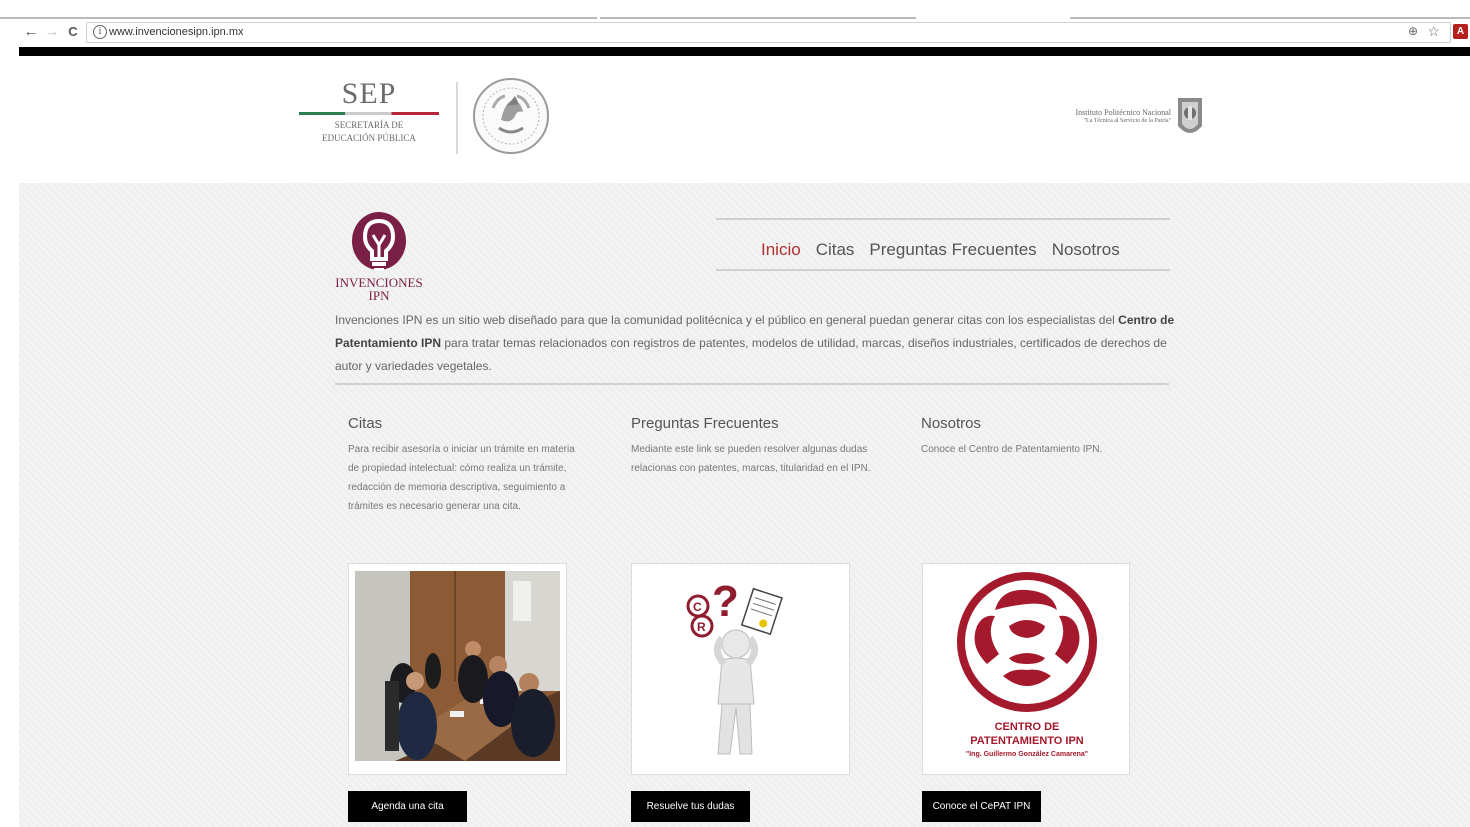 This screenshot has width=1470, height=827. Describe the element at coordinates (1433, 31) in the screenshot. I see `bookmark-star-icon: ☆` at that location.